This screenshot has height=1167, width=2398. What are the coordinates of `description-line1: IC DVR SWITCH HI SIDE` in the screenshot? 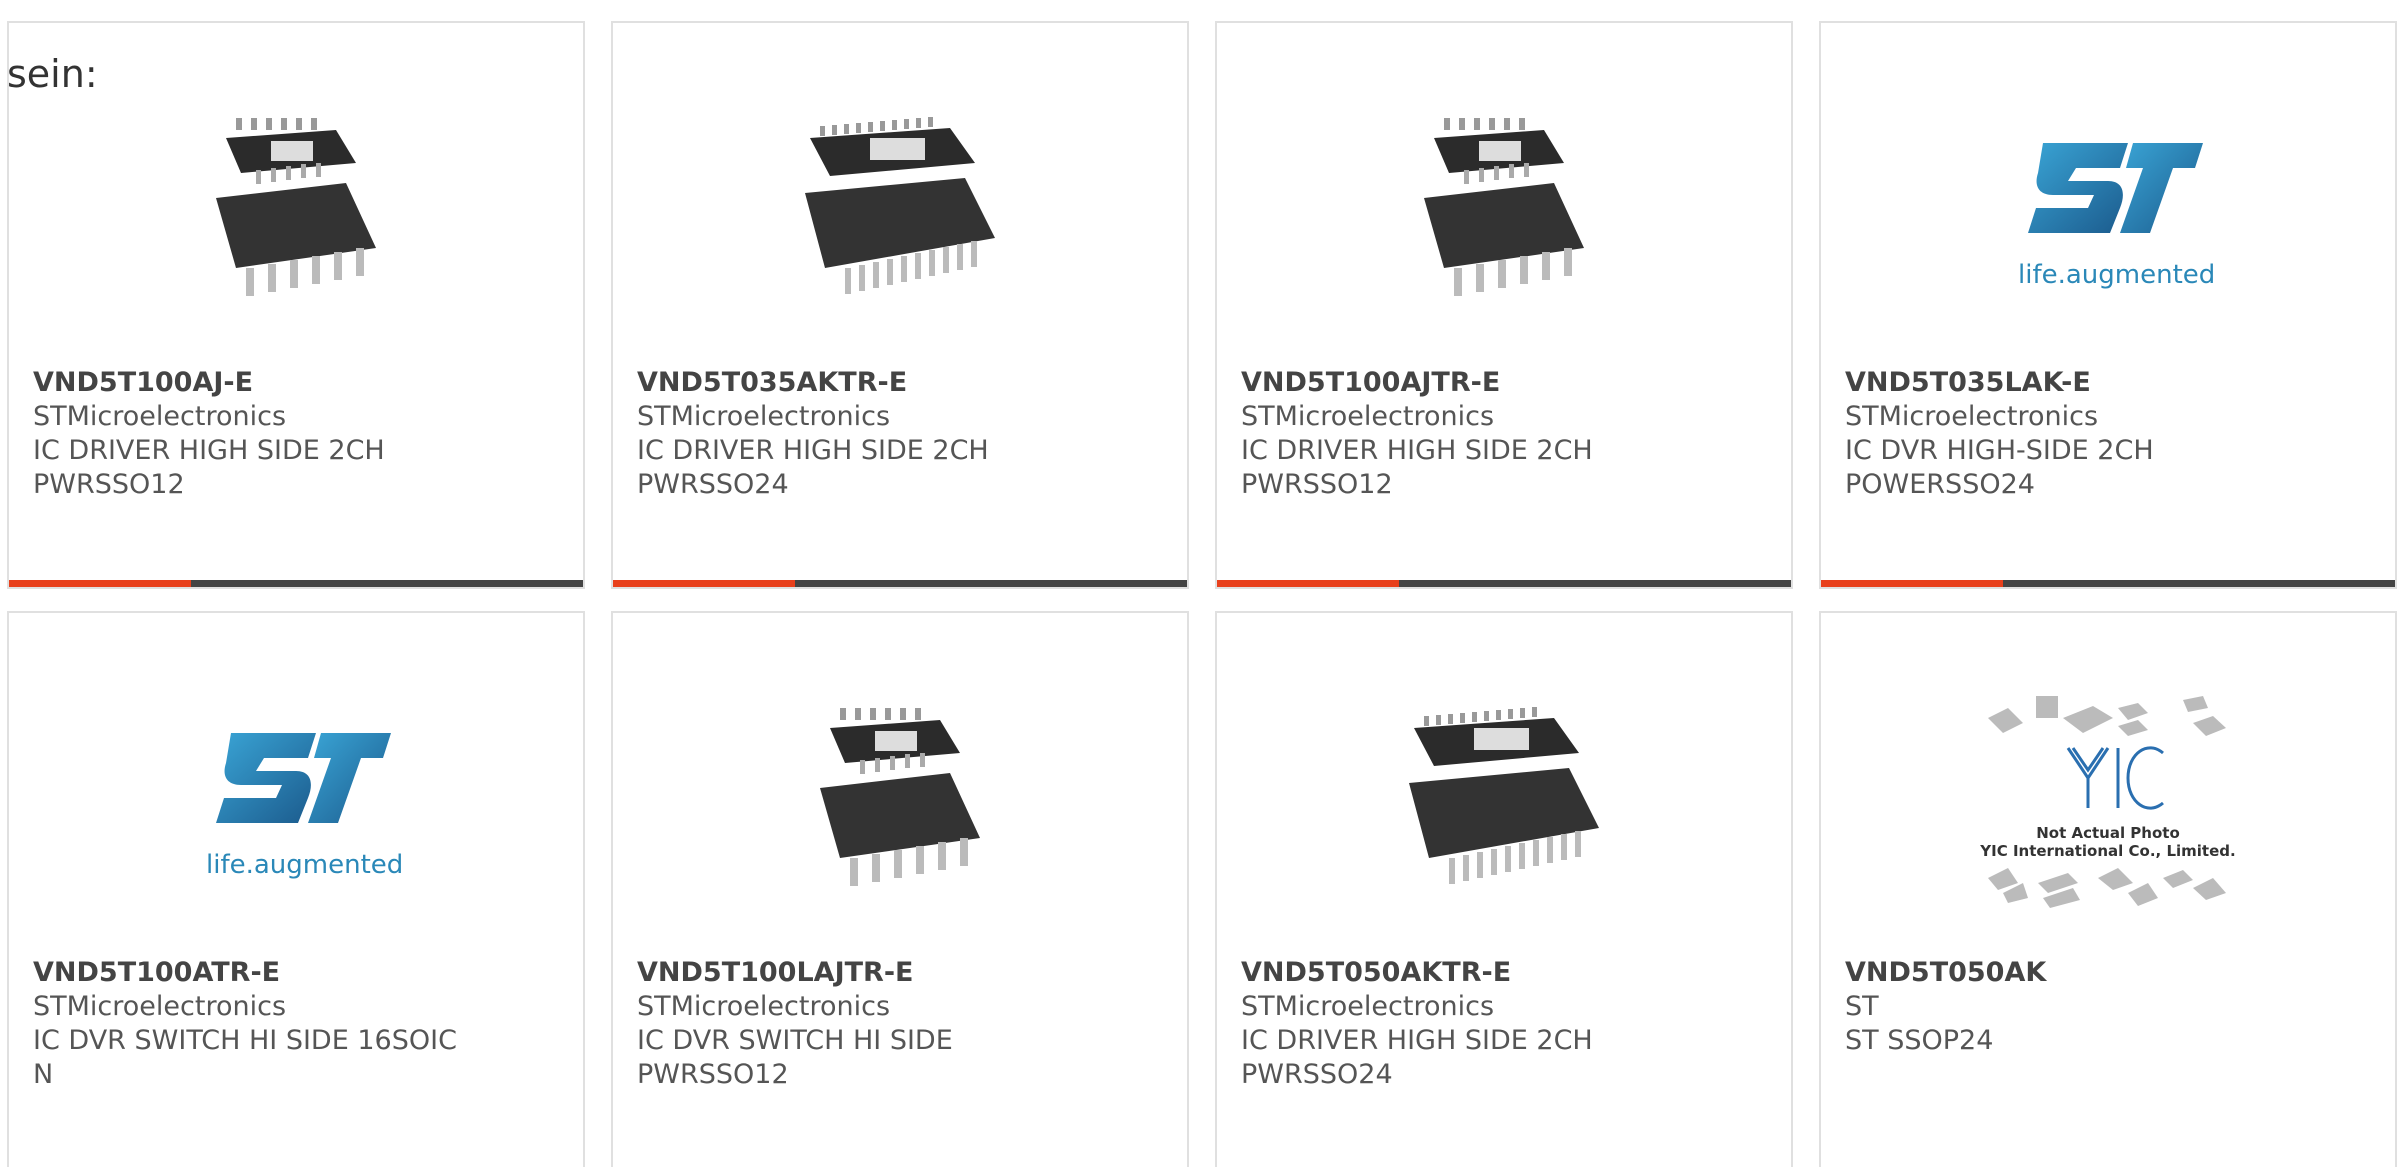 It's located at (795, 1040).